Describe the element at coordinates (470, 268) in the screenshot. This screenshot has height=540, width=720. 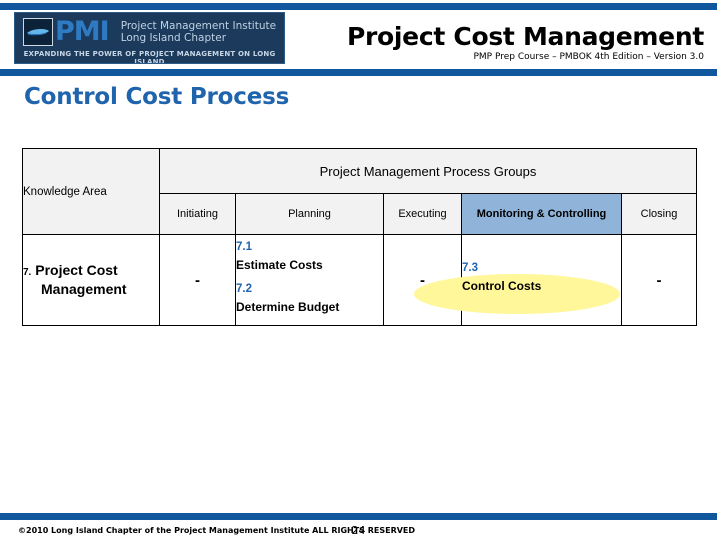
I see `process-number-7-3: 7.3` at that location.